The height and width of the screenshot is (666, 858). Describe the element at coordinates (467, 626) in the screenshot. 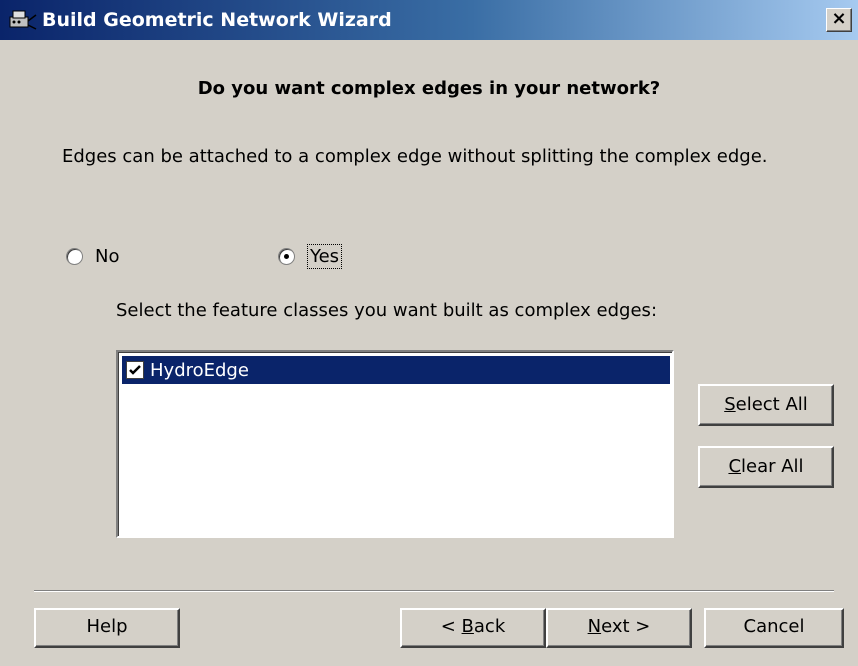

I see `back-mnemonic: B` at that location.